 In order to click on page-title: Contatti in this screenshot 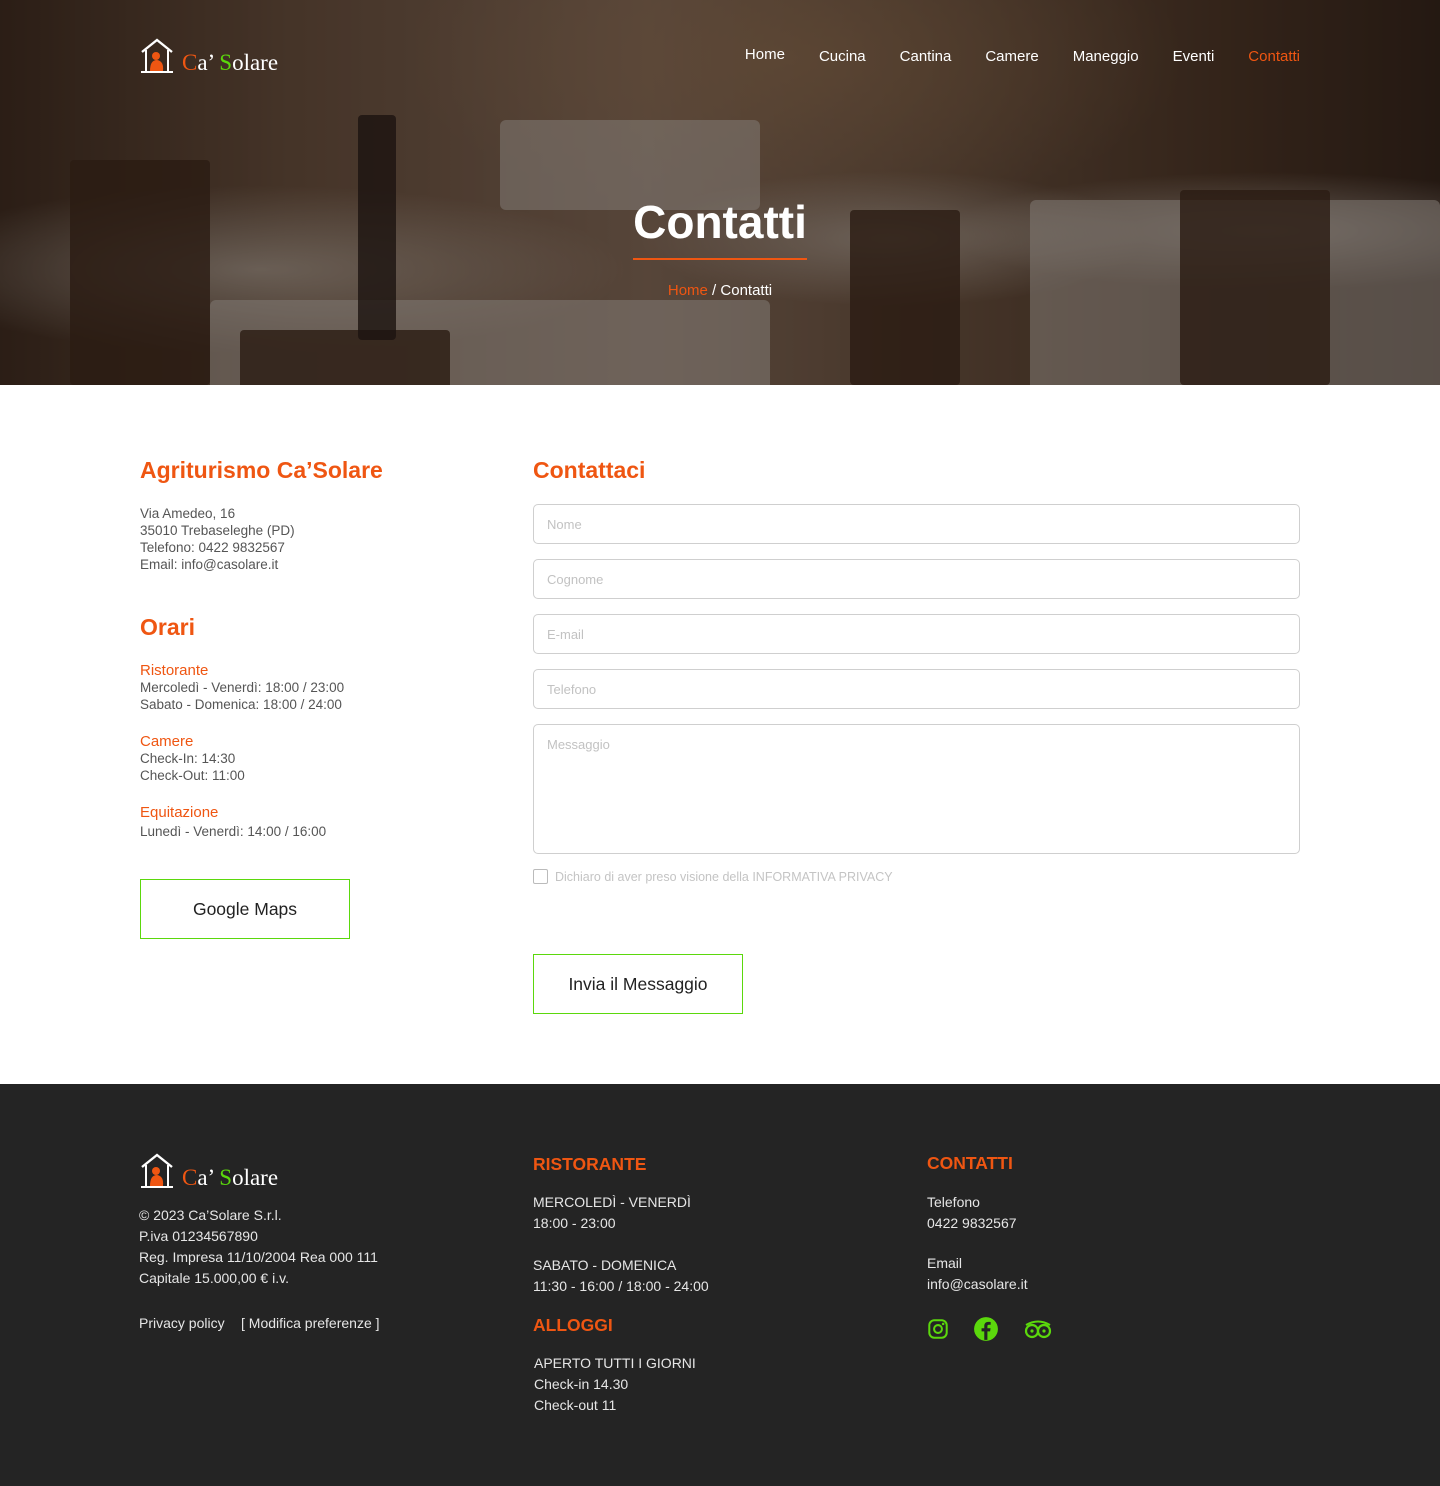, I will do `click(720, 222)`.